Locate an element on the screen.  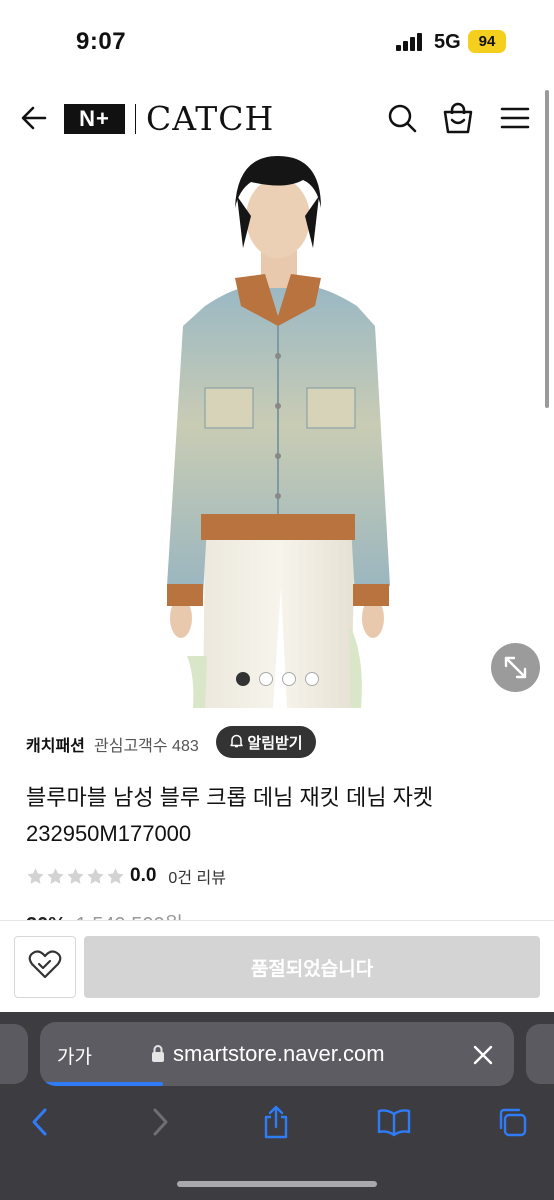
url-text: smartstore.naver.com is located at coordinates (279, 1054).